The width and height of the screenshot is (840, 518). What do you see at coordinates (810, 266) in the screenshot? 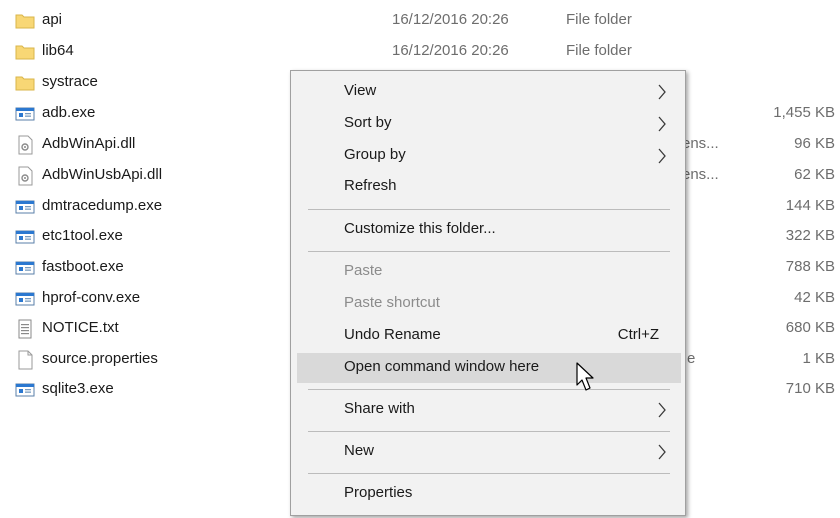
I see `file-size: 788 KB` at bounding box center [810, 266].